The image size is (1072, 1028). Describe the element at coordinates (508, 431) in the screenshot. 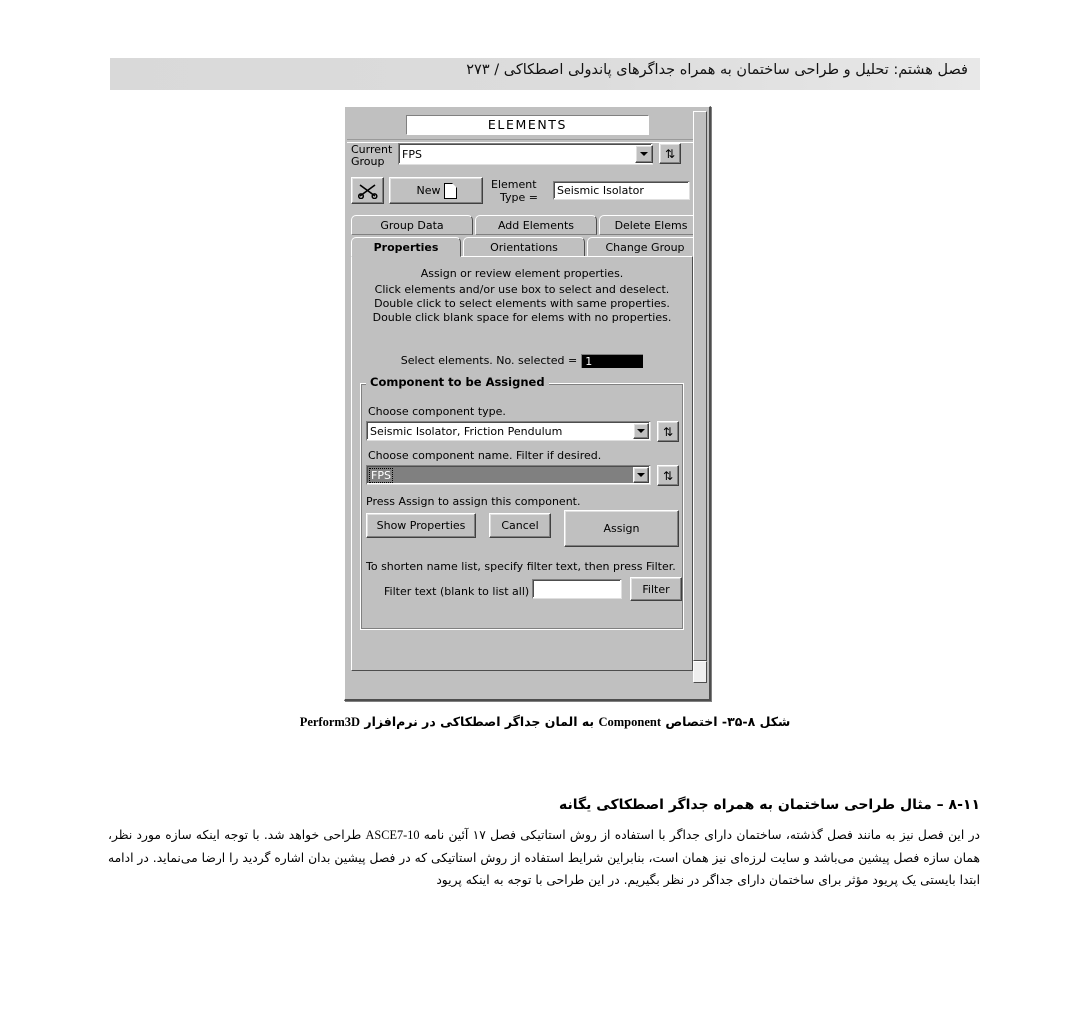

I see `component-type-combo: Seismic Isolator, Friction Pendulum` at that location.